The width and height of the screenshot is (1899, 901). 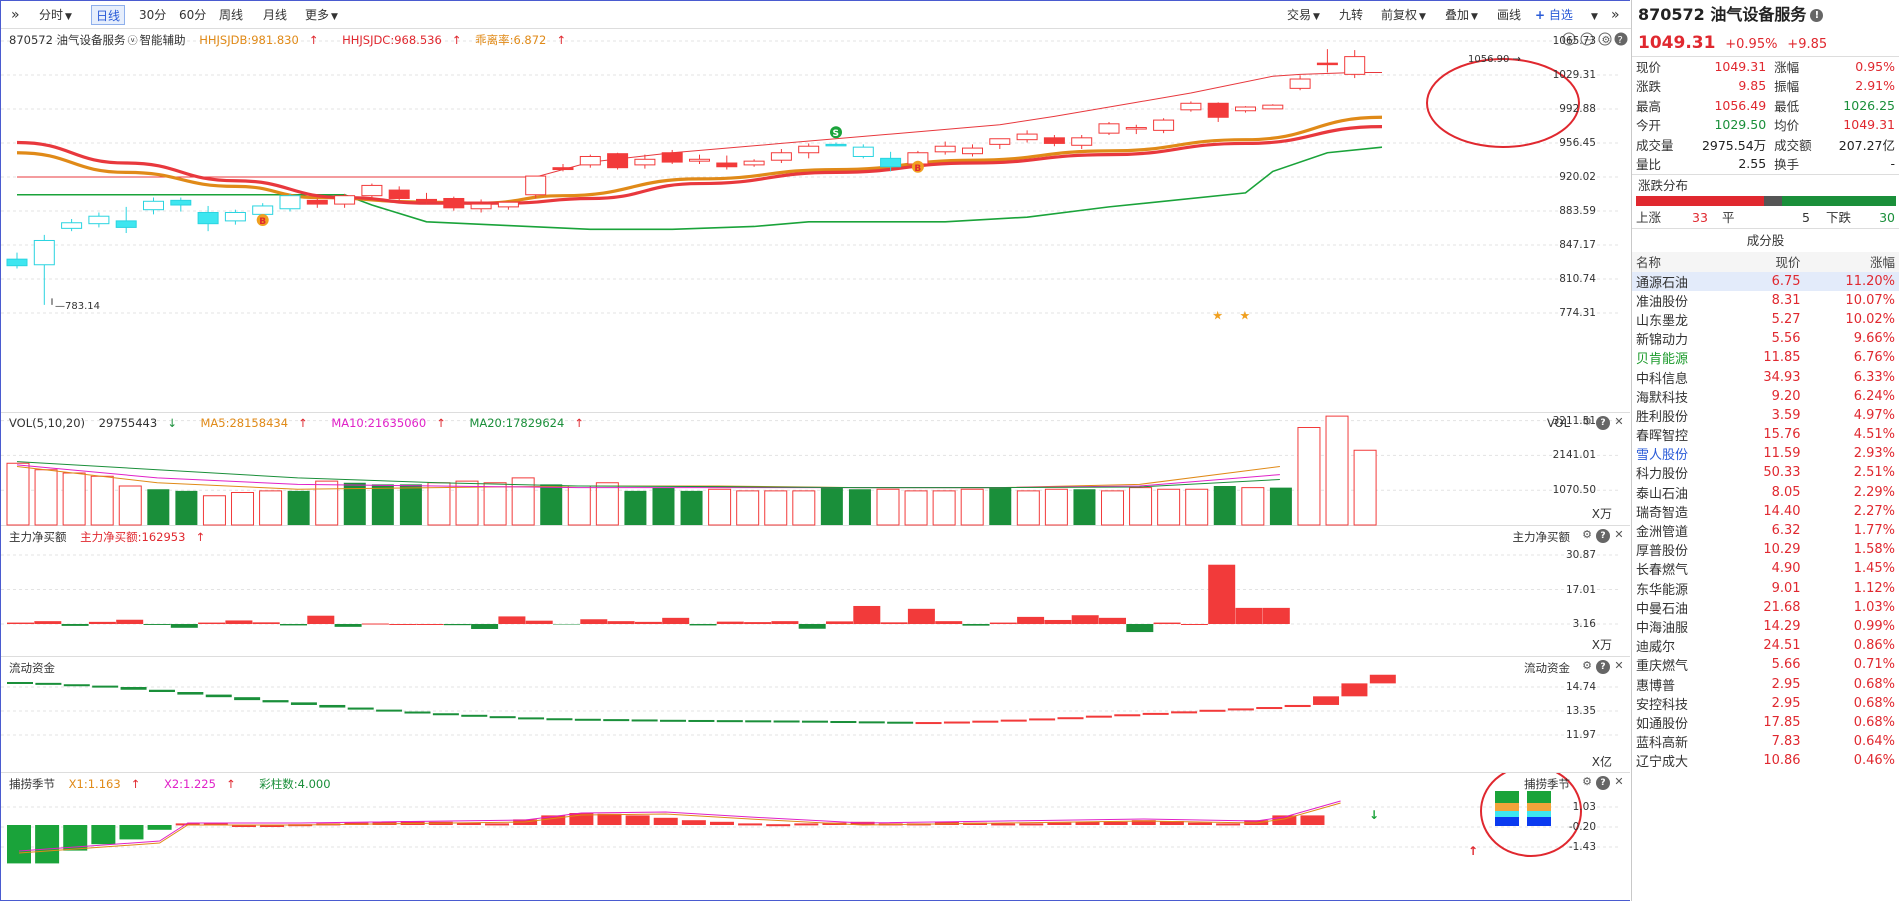 What do you see at coordinates (1765, 607) in the screenshot?
I see `component-row: 中曼石油 21.68 1.03%` at bounding box center [1765, 607].